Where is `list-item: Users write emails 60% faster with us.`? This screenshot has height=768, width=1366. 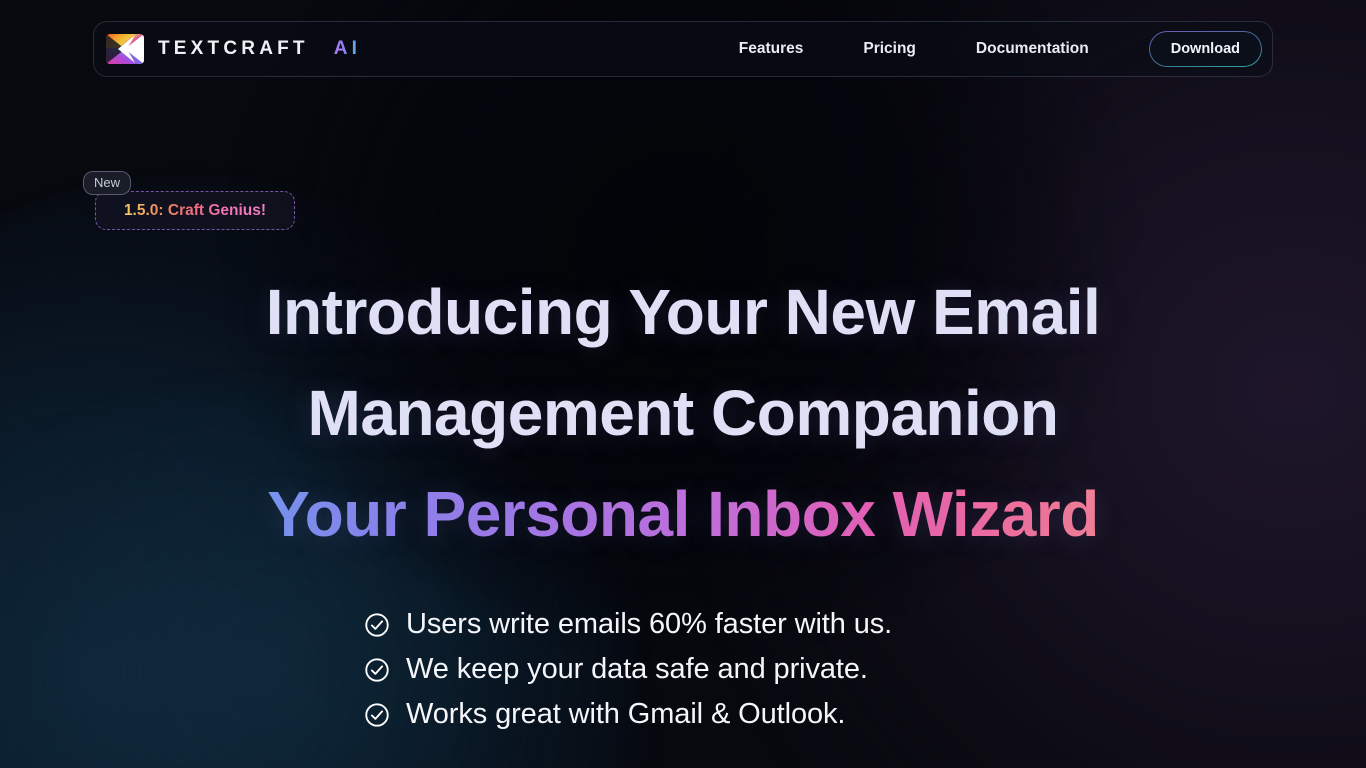 list-item: Users write emails 60% faster with us. is located at coordinates (683, 624).